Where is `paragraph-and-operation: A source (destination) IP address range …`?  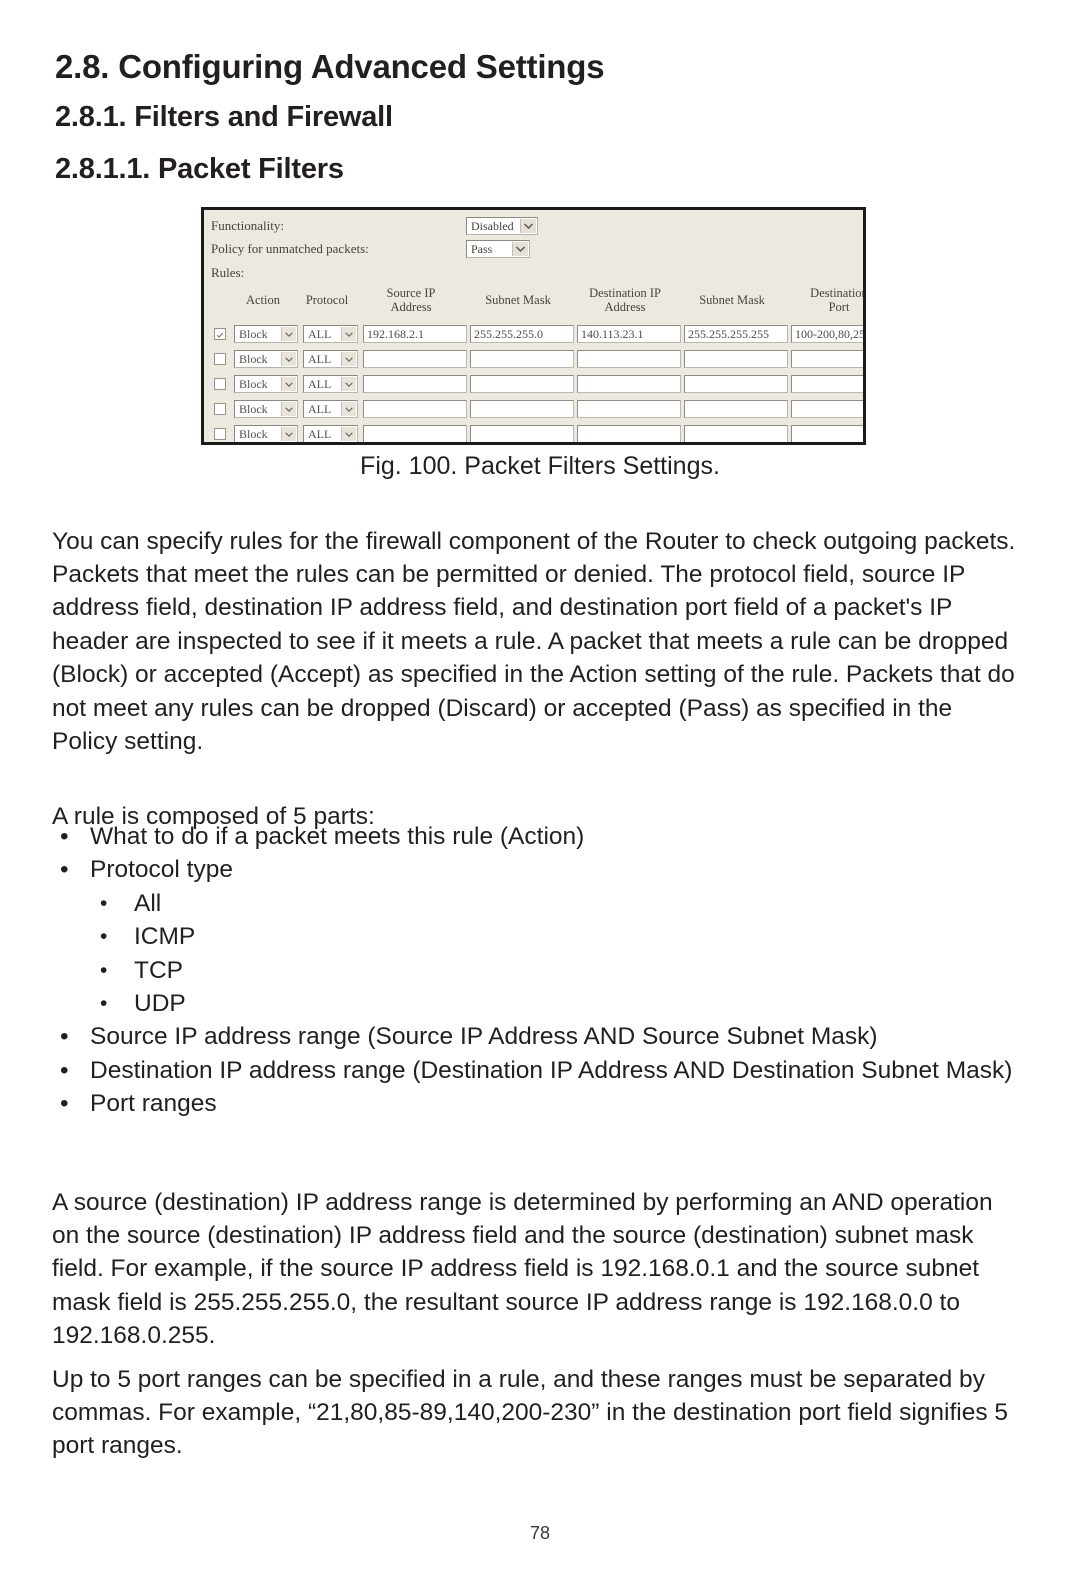
paragraph-and-operation: A source (destination) IP address range … is located at coordinates (522, 1269).